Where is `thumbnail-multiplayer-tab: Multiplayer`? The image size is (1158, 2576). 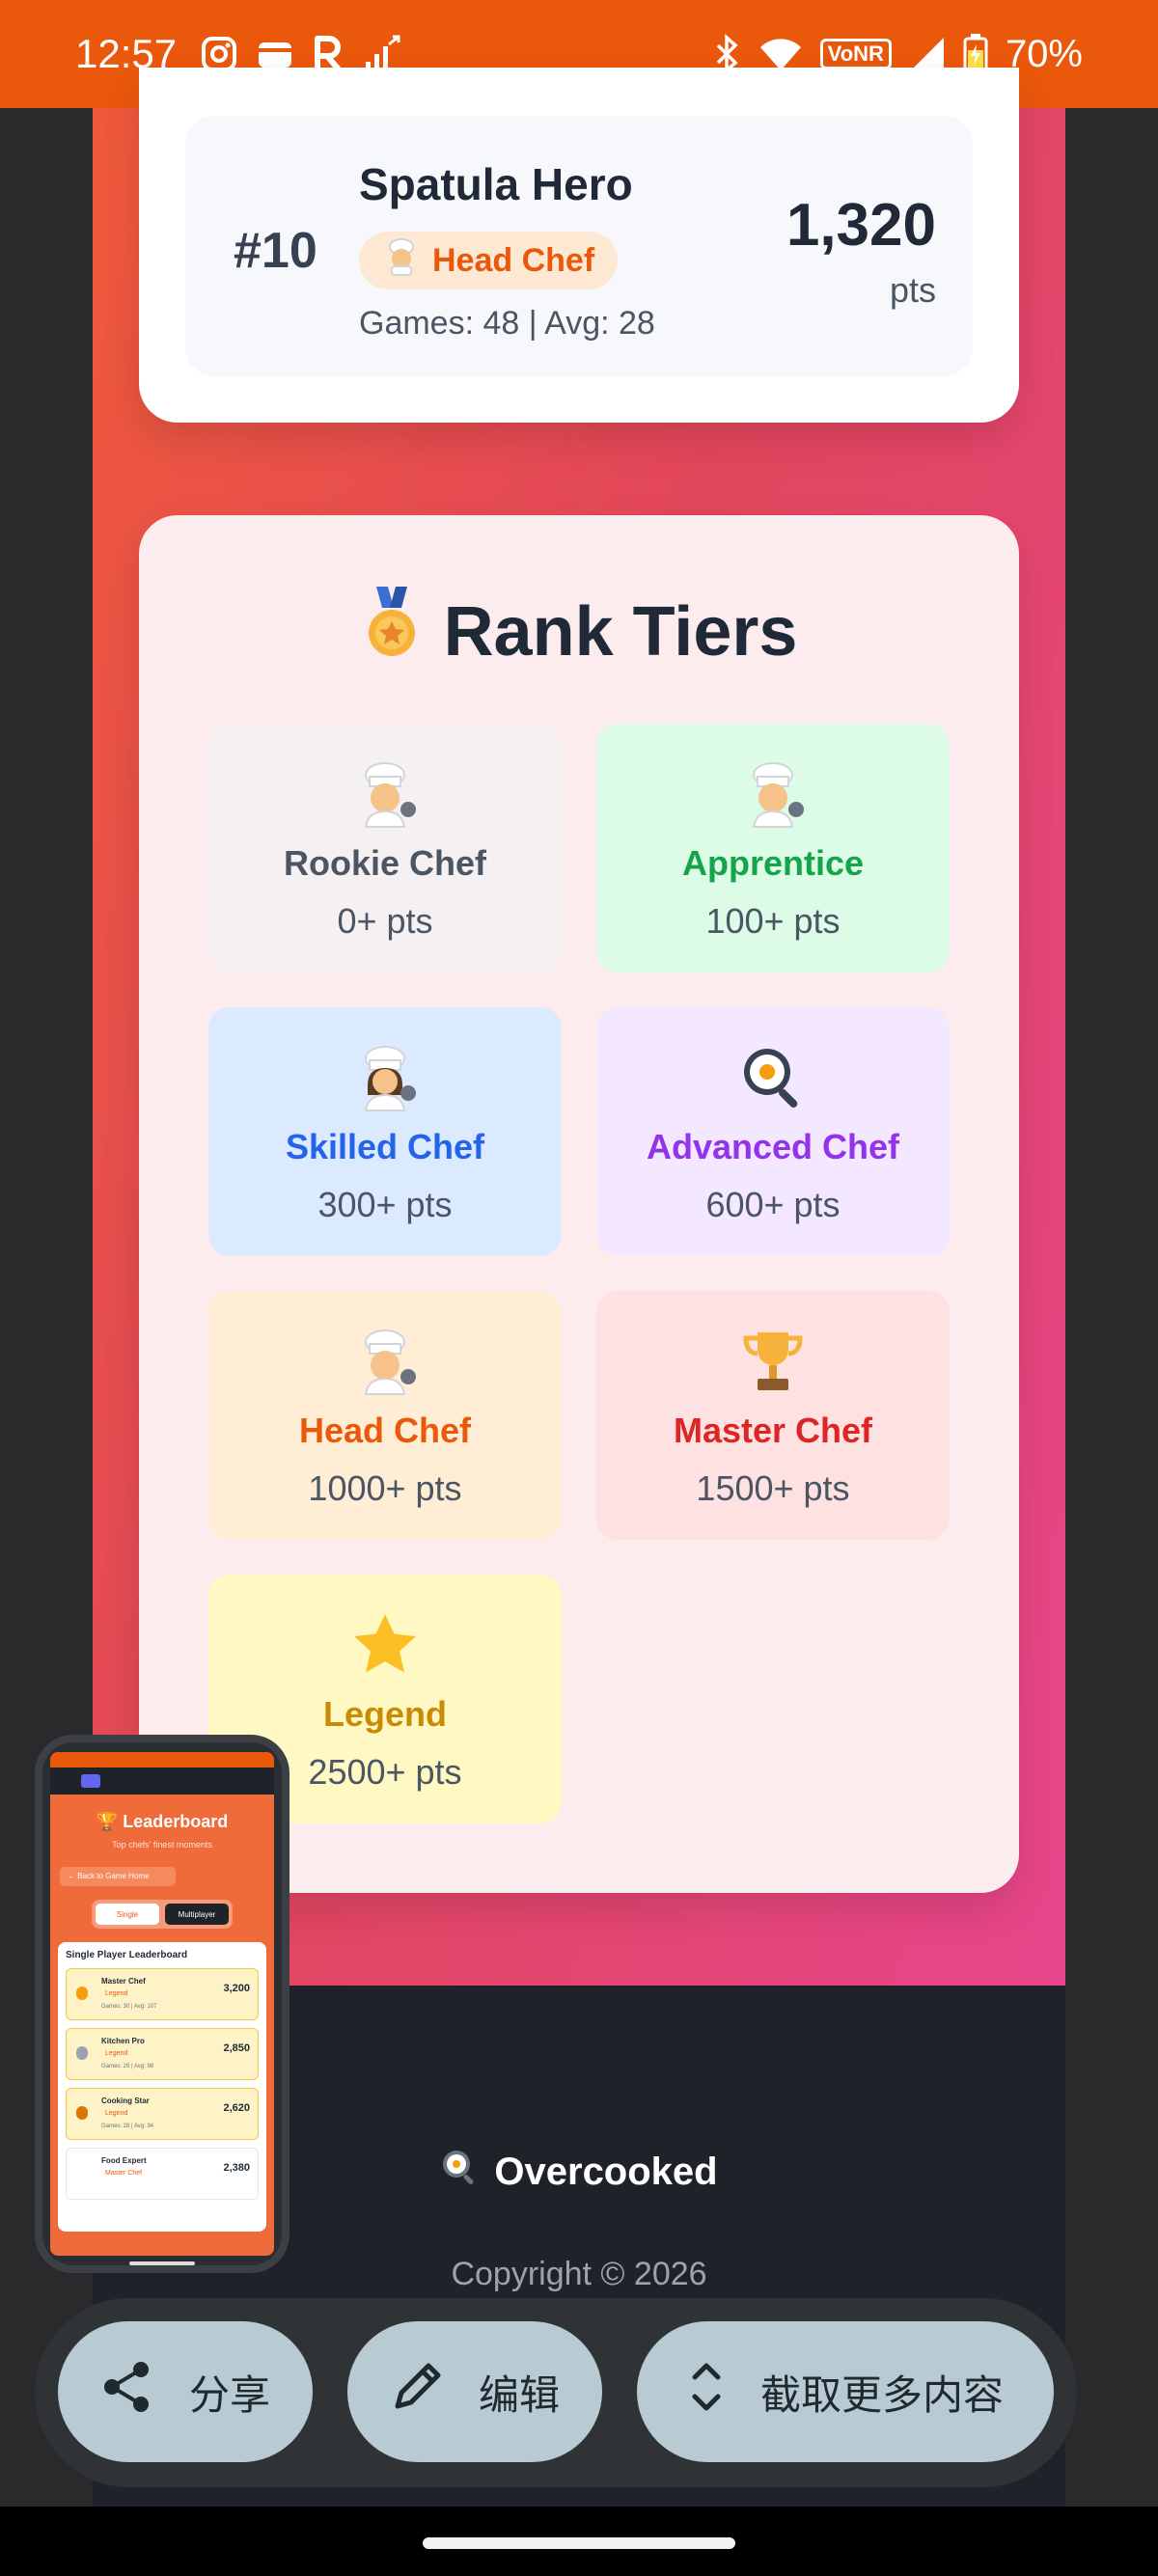
thumbnail-multiplayer-tab: Multiplayer is located at coordinates (197, 1915).